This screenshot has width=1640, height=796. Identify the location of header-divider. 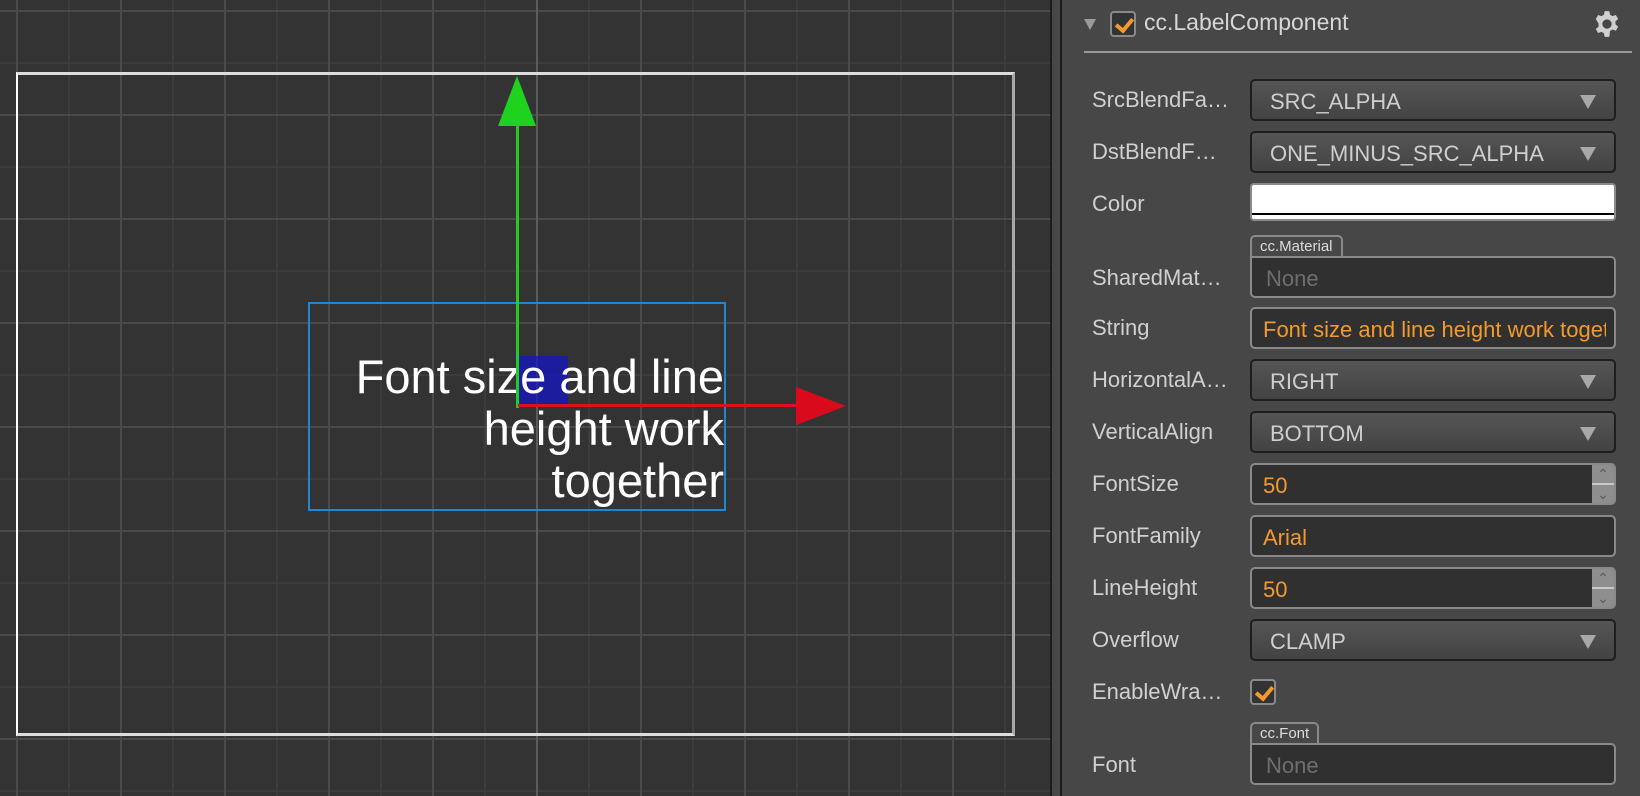
(1358, 52).